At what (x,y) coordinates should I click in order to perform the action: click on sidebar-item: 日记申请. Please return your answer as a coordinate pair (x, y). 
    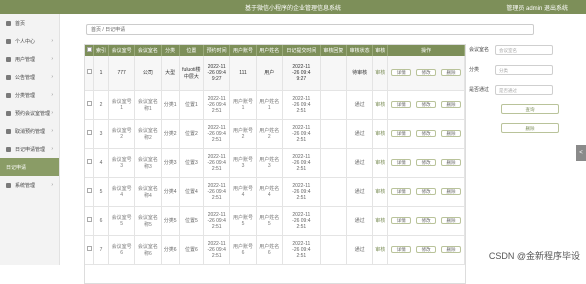
    Looking at the image, I should click on (29, 167).